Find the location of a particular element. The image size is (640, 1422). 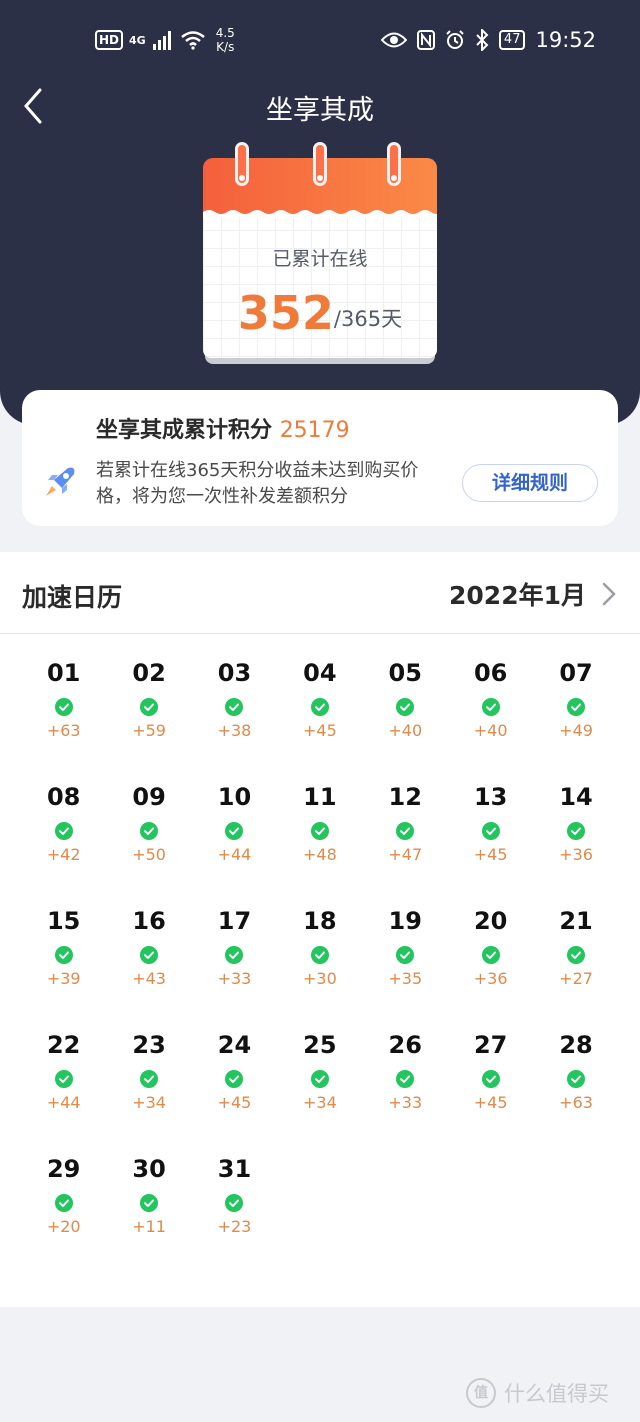

online-label: 已累计在线 is located at coordinates (320, 259).